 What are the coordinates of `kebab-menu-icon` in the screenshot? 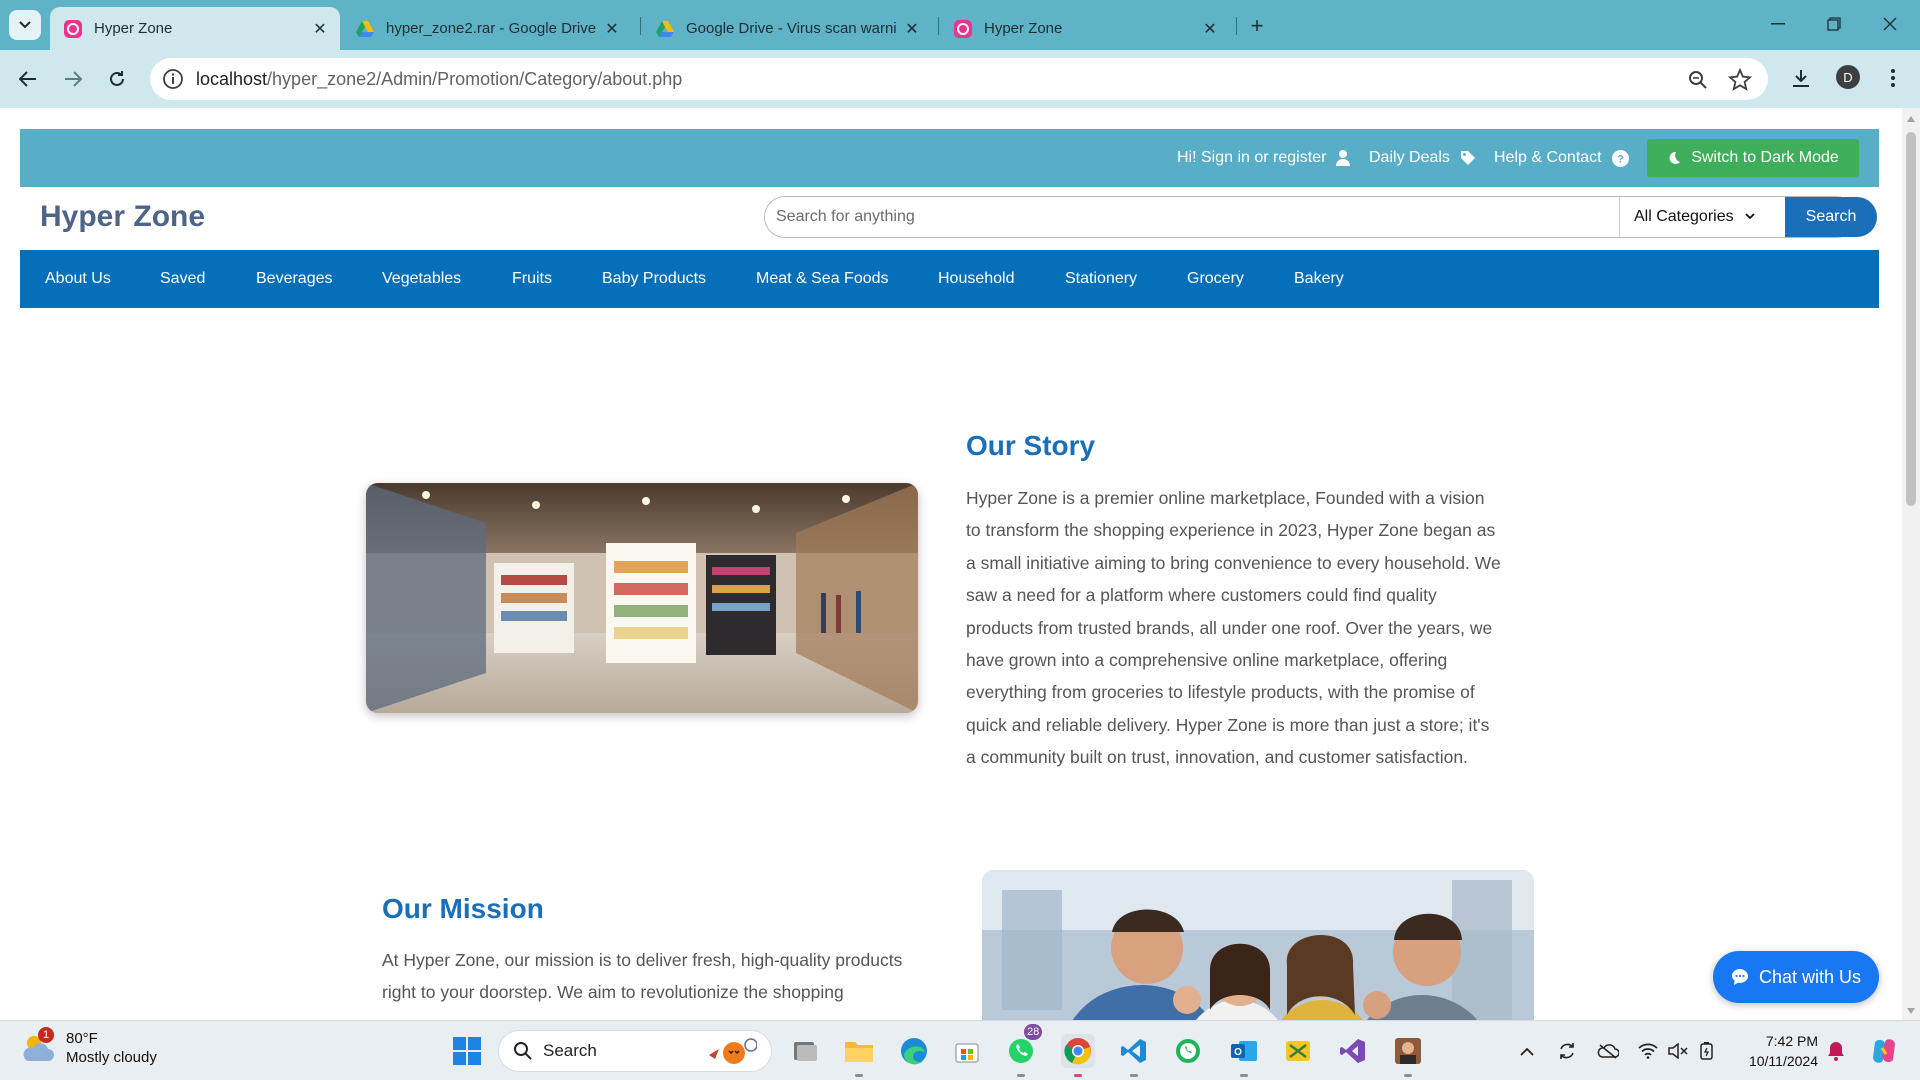 It's located at (1893, 78).